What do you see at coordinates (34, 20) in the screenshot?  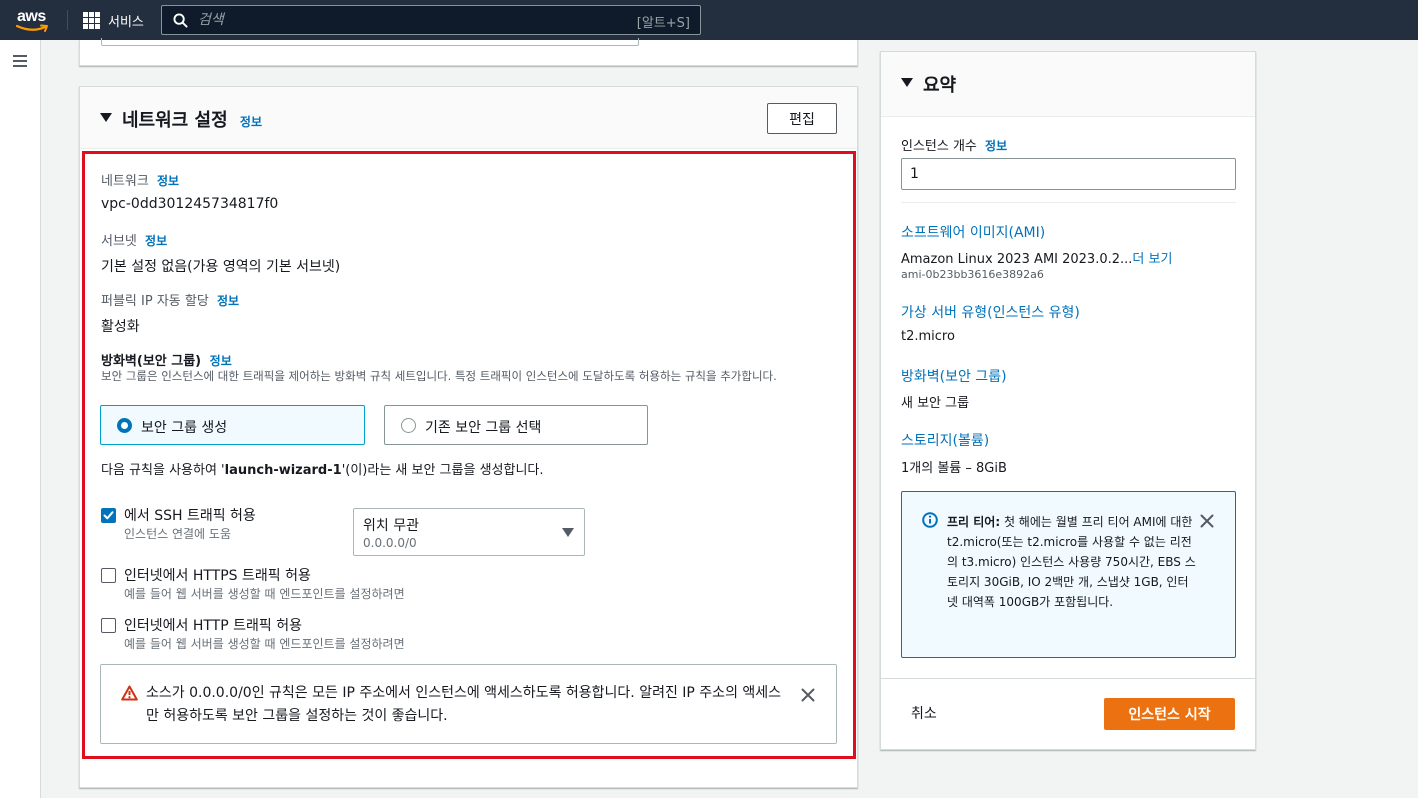 I see `aws-logo: aws` at bounding box center [34, 20].